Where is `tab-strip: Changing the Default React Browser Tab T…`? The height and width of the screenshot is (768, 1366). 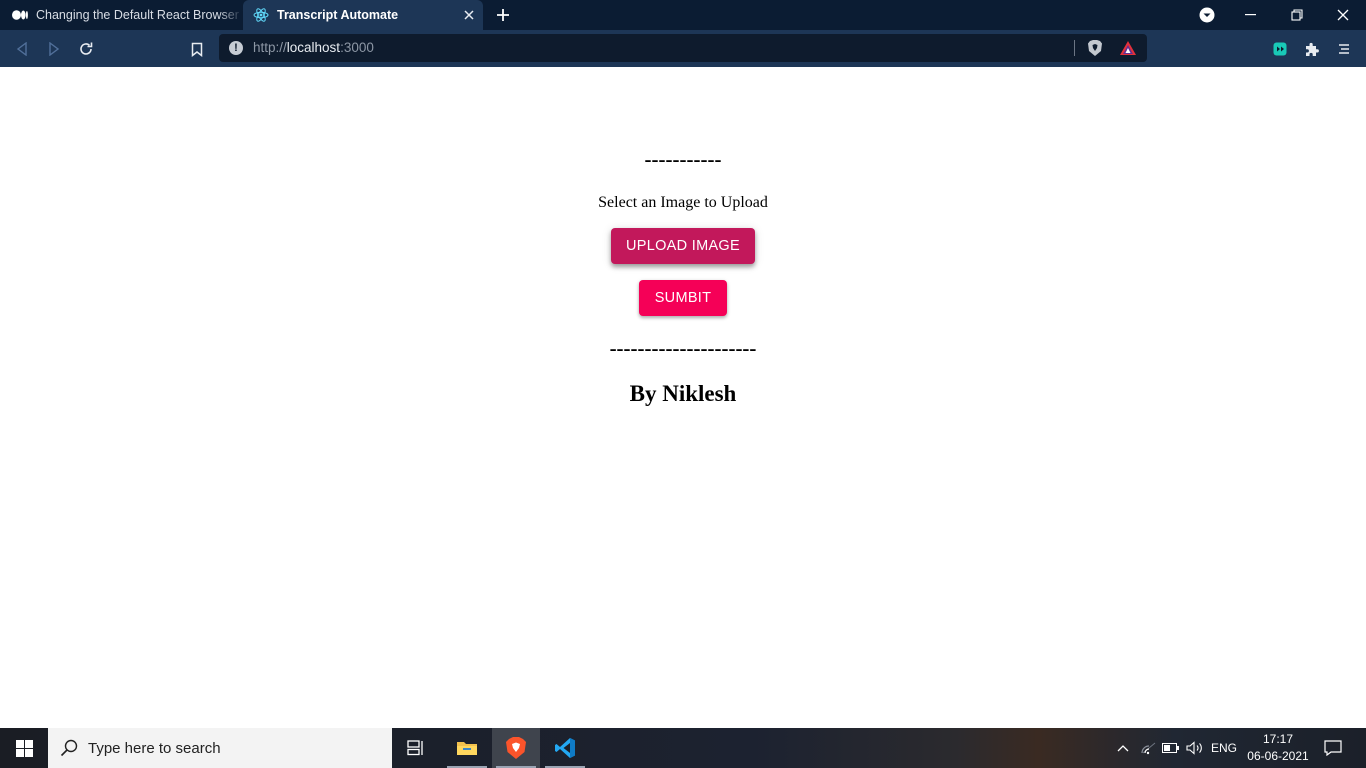
tab-strip: Changing the Default React Browser Tab T… is located at coordinates (683, 15).